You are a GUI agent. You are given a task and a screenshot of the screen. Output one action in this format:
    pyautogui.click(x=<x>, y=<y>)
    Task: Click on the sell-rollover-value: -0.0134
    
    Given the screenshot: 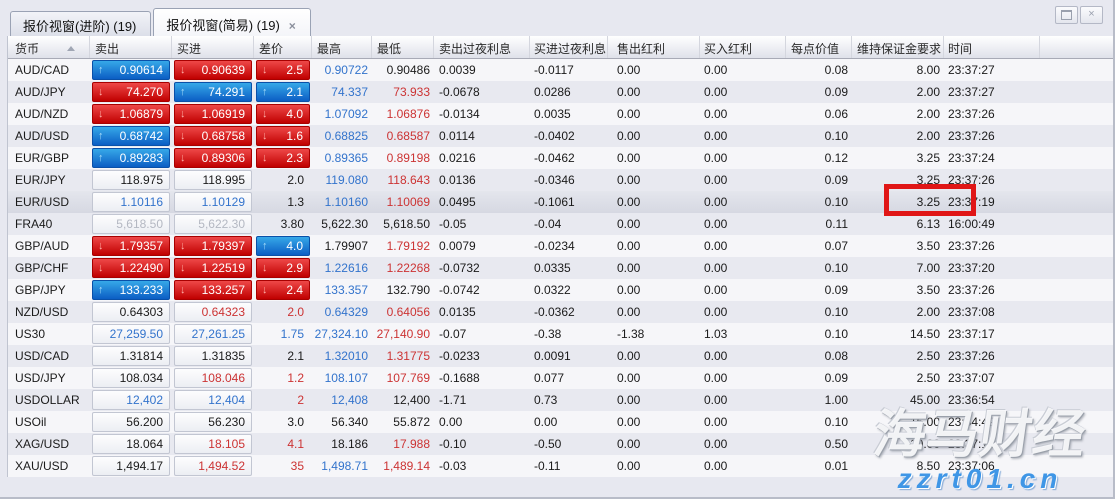 What is the action you would take?
    pyautogui.click(x=459, y=114)
    